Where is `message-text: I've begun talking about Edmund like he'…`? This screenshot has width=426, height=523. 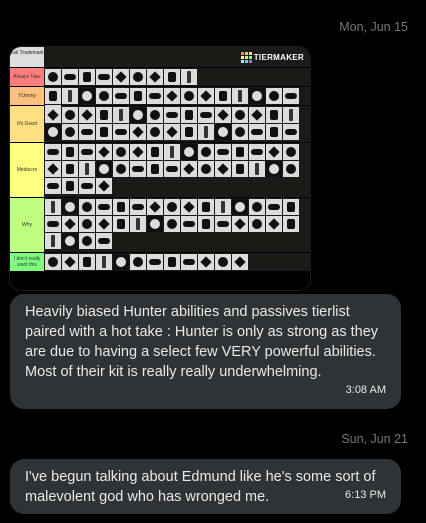
message-text: I've begun talking about Edmund like he'… is located at coordinates (200, 487).